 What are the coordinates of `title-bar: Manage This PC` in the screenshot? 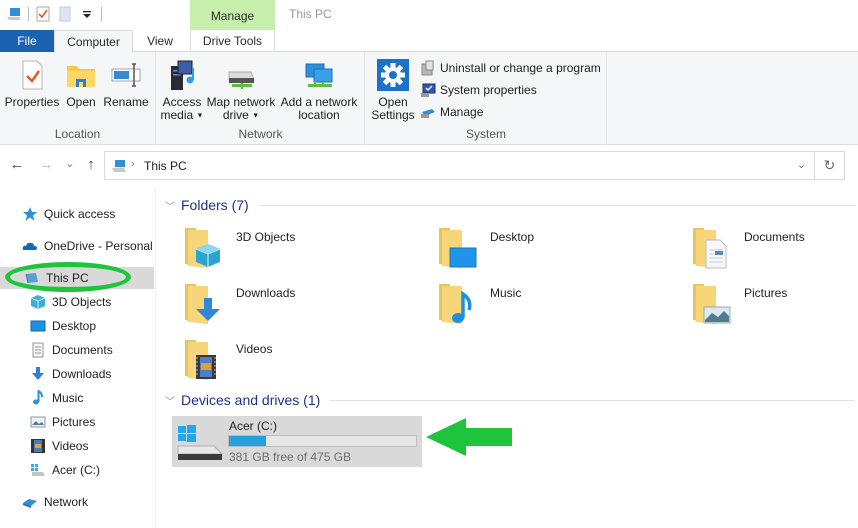 It's located at (429, 15).